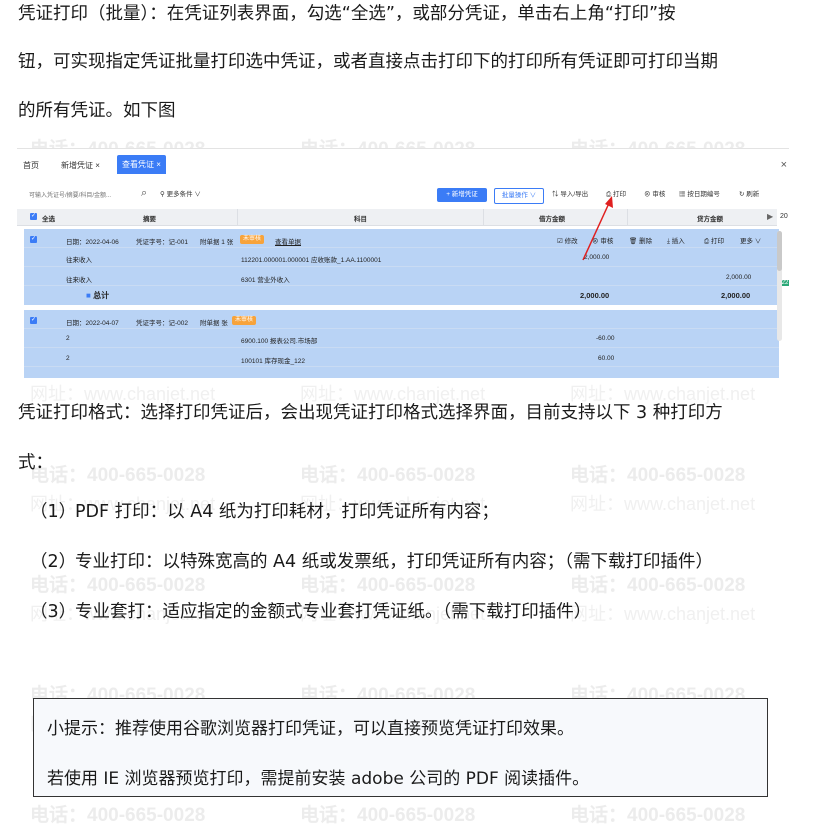 Image resolution: width=826 pixels, height=827 pixels. Describe the element at coordinates (609, 202) in the screenshot. I see `arrow-head` at that location.